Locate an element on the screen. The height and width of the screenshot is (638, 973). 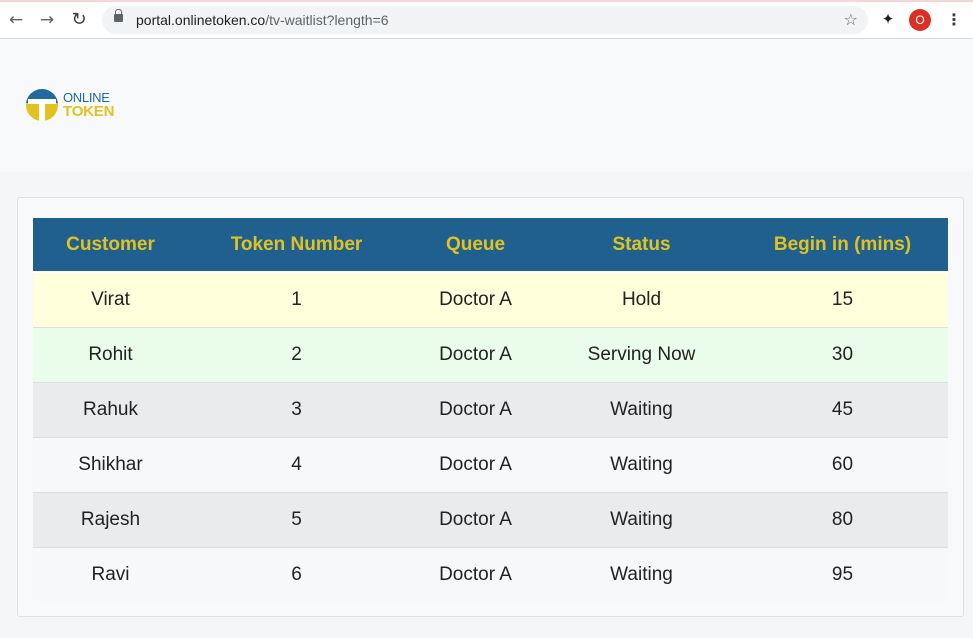
table-row: Rohit 2 Doctor A Serving Now 30 is located at coordinates (490, 355).